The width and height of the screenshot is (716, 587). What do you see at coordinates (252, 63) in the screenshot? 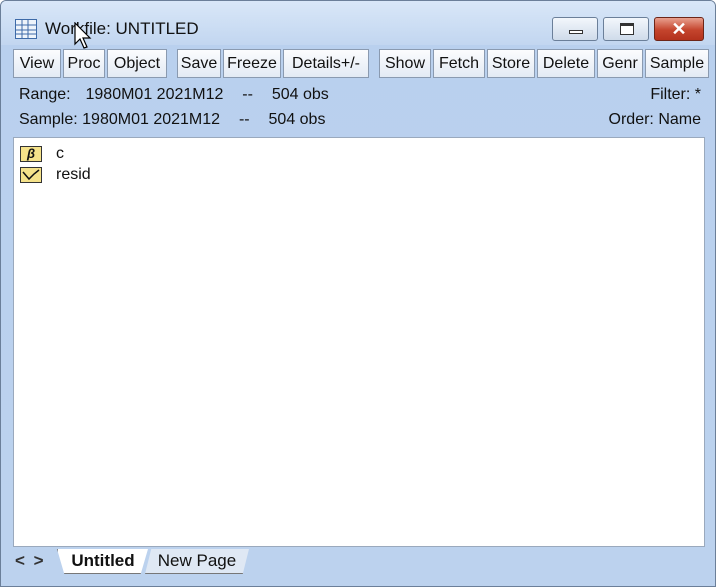
I see `freeze-button: Freeze` at bounding box center [252, 63].